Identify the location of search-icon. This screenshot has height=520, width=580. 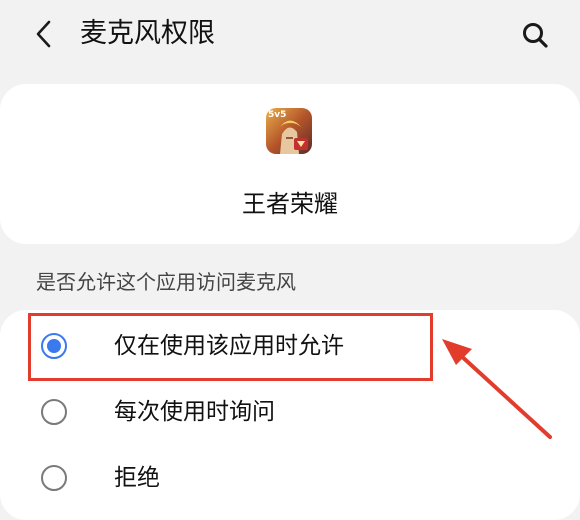
(535, 35).